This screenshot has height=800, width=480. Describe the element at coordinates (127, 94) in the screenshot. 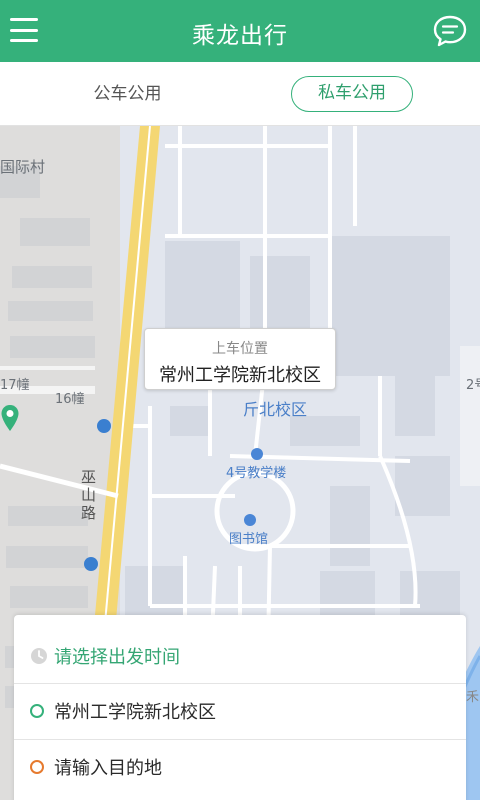

I see `tab-public-car: 公车公用` at that location.